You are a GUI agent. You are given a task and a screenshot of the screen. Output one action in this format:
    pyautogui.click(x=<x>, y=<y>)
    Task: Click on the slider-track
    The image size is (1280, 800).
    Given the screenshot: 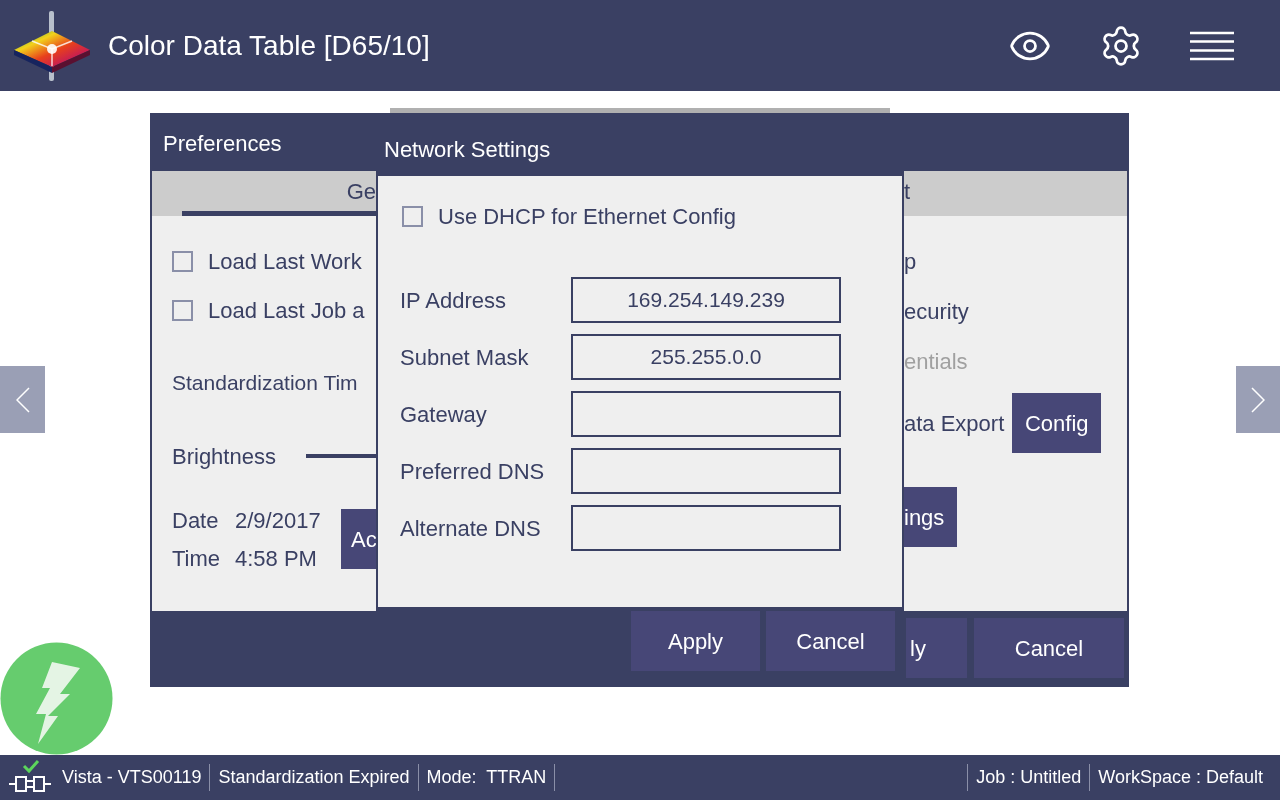 What is the action you would take?
    pyautogui.click(x=341, y=456)
    